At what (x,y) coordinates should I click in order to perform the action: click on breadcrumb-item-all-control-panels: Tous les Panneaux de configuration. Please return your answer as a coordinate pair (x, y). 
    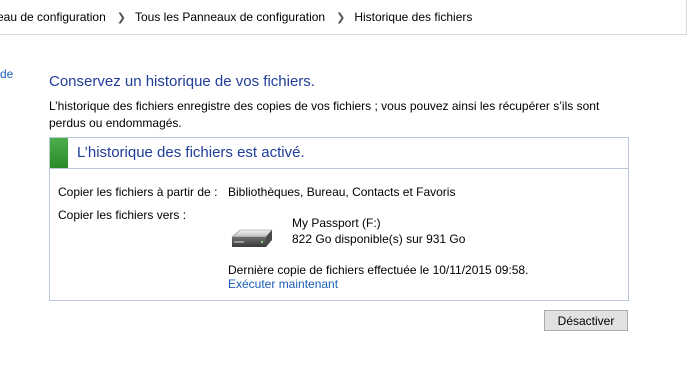
    Looking at the image, I should click on (230, 17).